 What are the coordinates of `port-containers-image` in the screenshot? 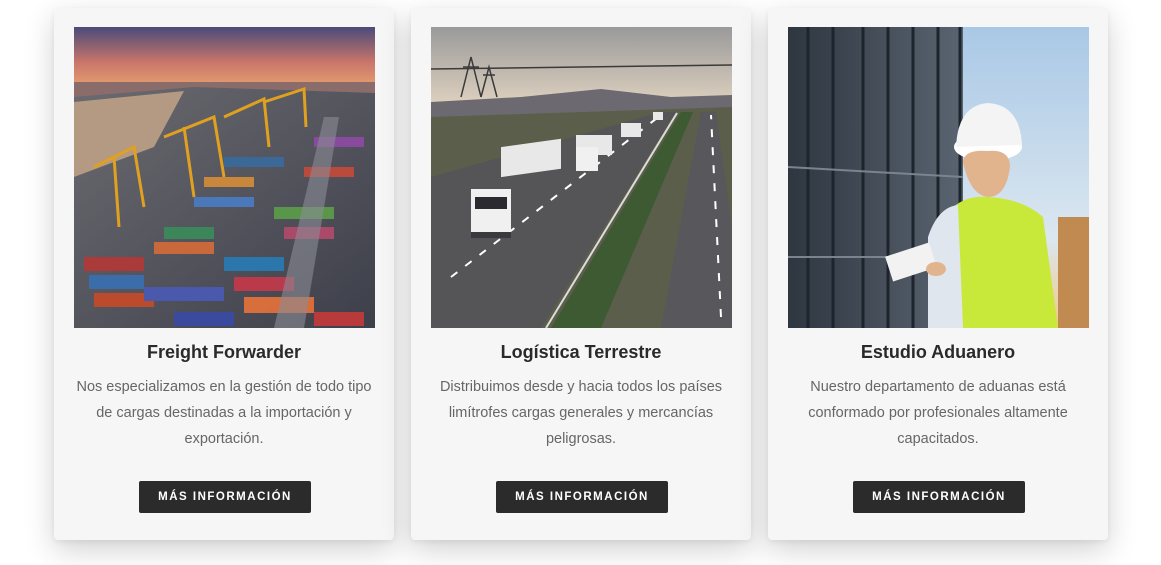 It's located at (224, 177).